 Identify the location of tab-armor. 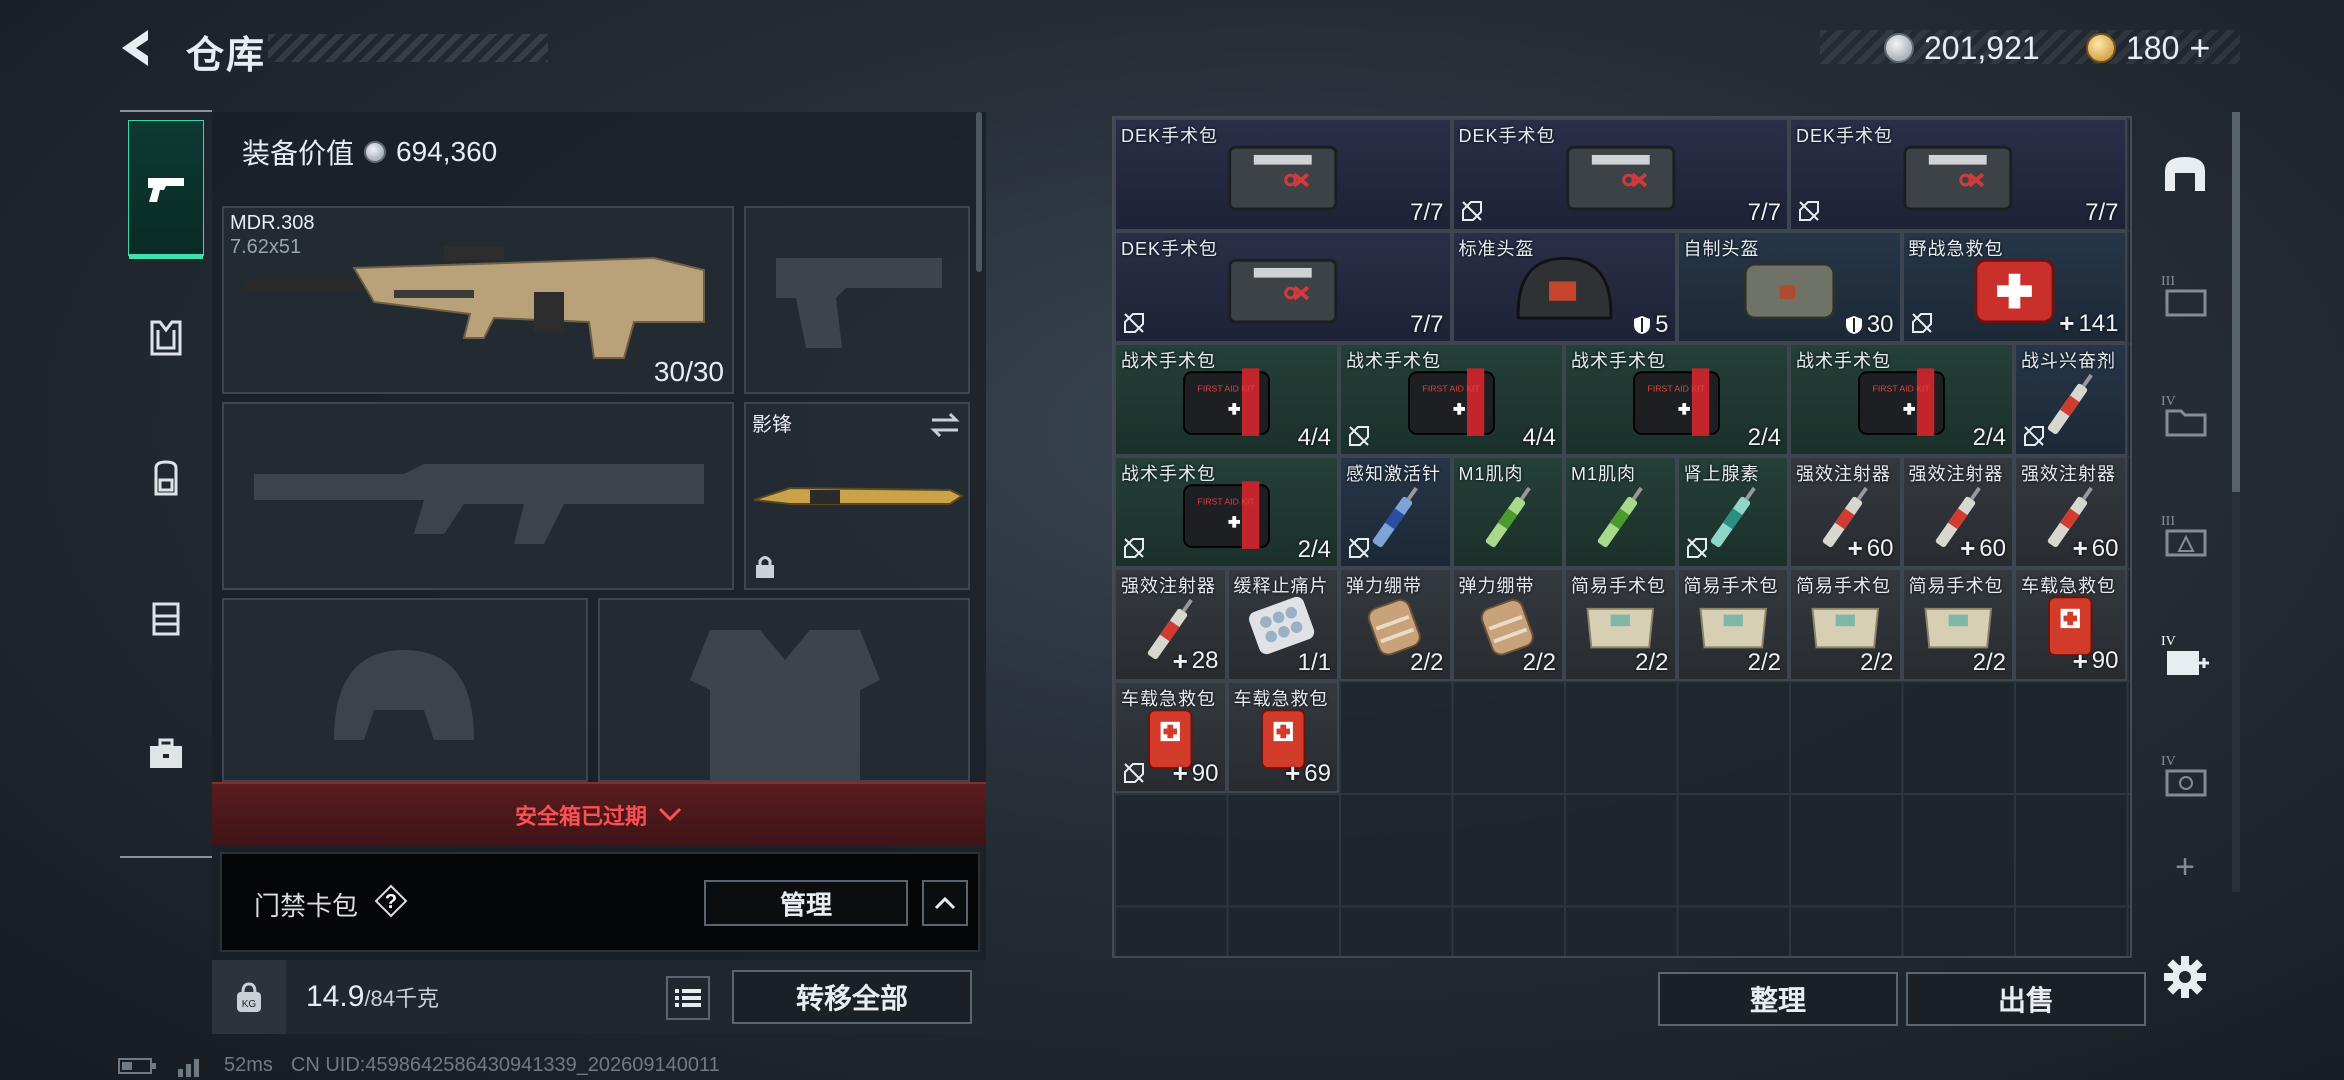
(166, 338).